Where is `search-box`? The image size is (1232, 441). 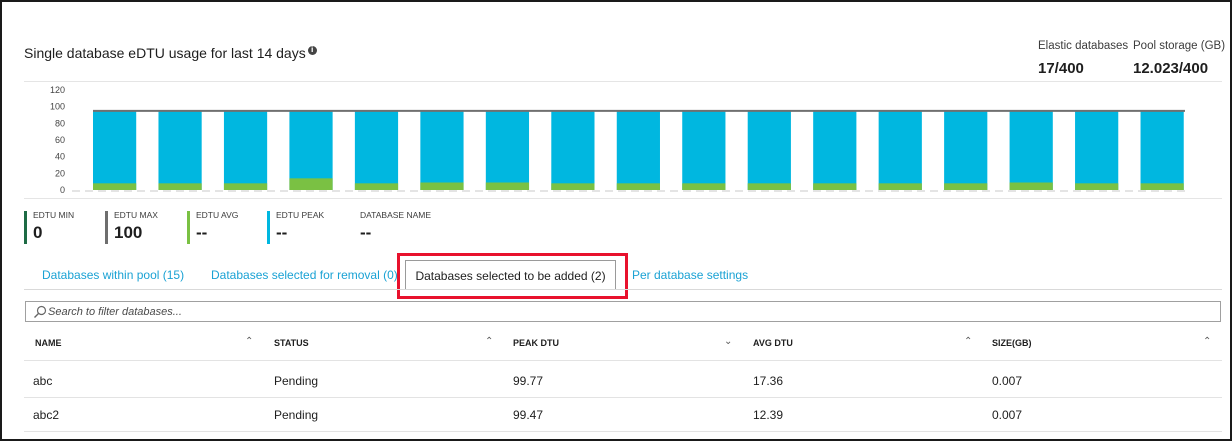 search-box is located at coordinates (623, 311).